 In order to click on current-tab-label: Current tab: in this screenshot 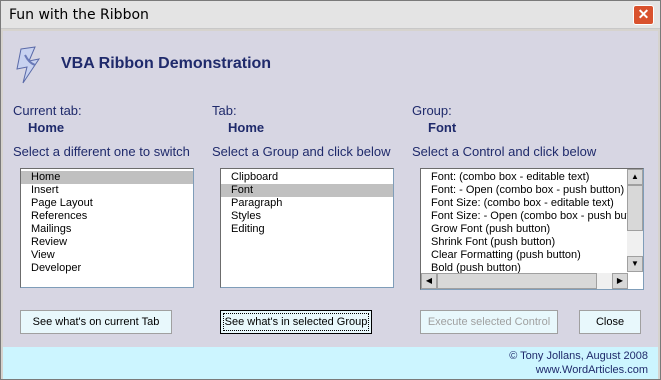, I will do `click(47, 110)`.